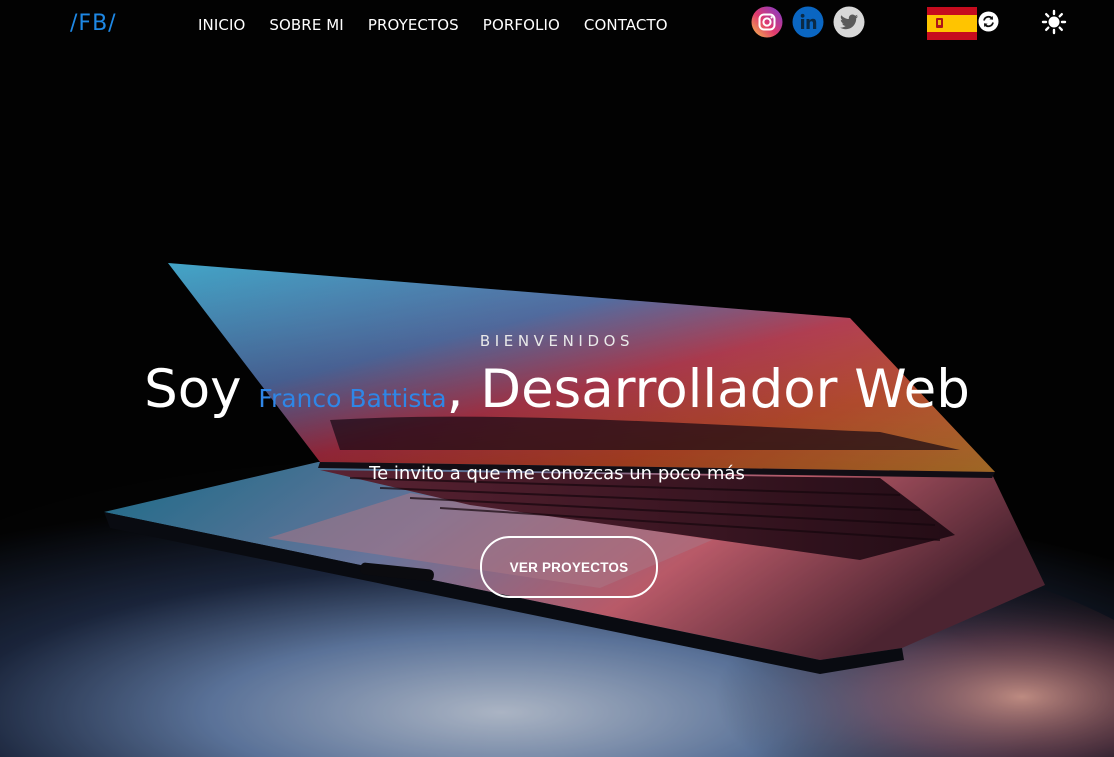 Image resolution: width=1114 pixels, height=757 pixels. I want to click on instagram-icon, so click(767, 22).